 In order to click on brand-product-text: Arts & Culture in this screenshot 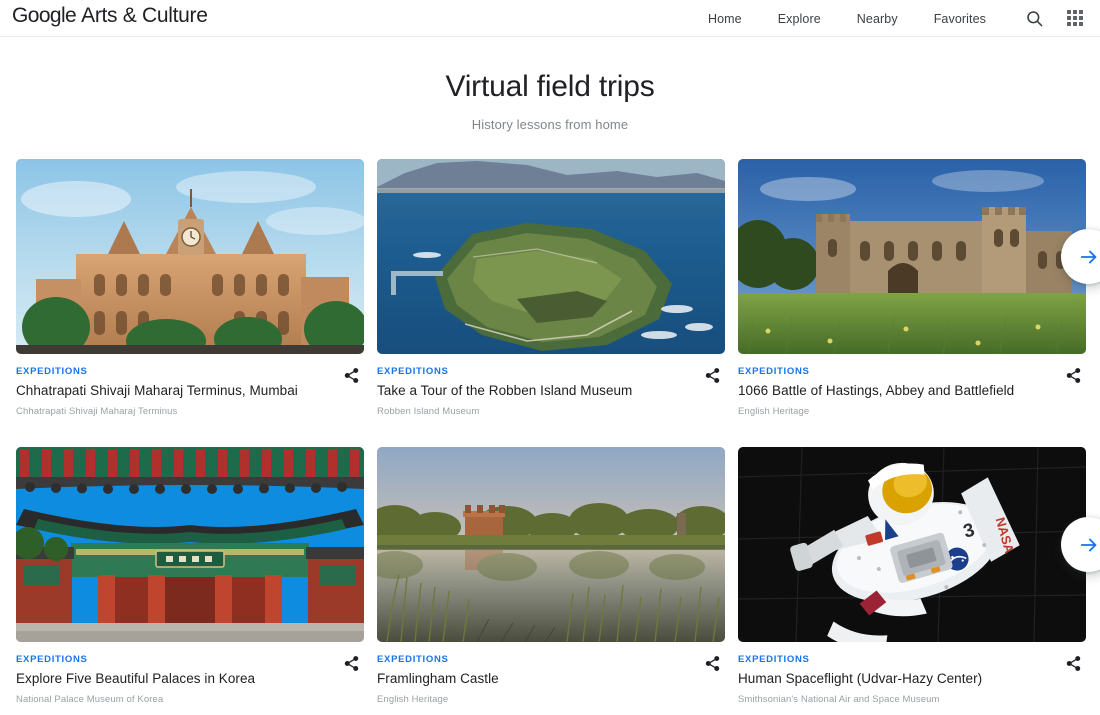, I will do `click(144, 15)`.